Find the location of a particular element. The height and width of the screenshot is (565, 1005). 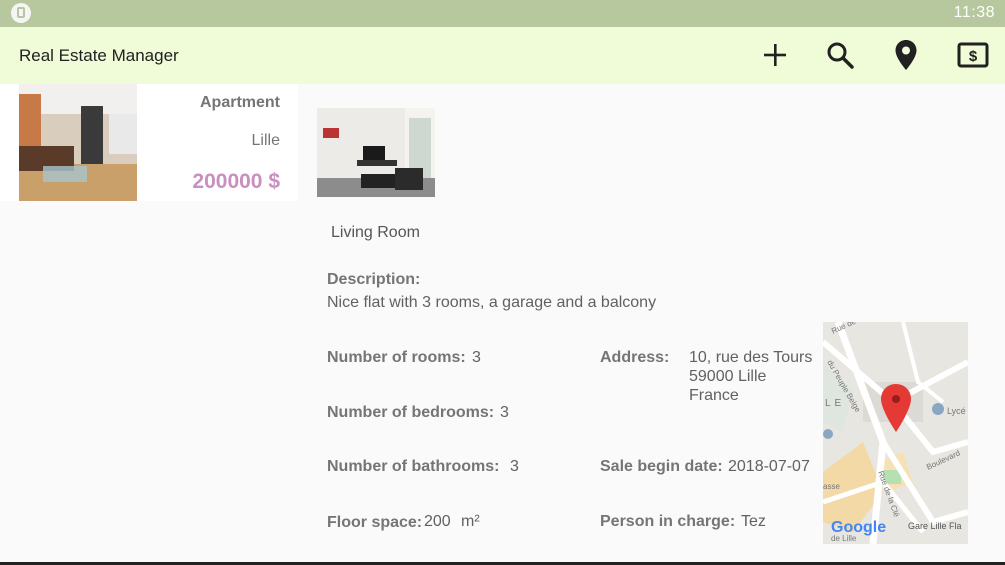

status-bar: 11:38 is located at coordinates (502, 13).